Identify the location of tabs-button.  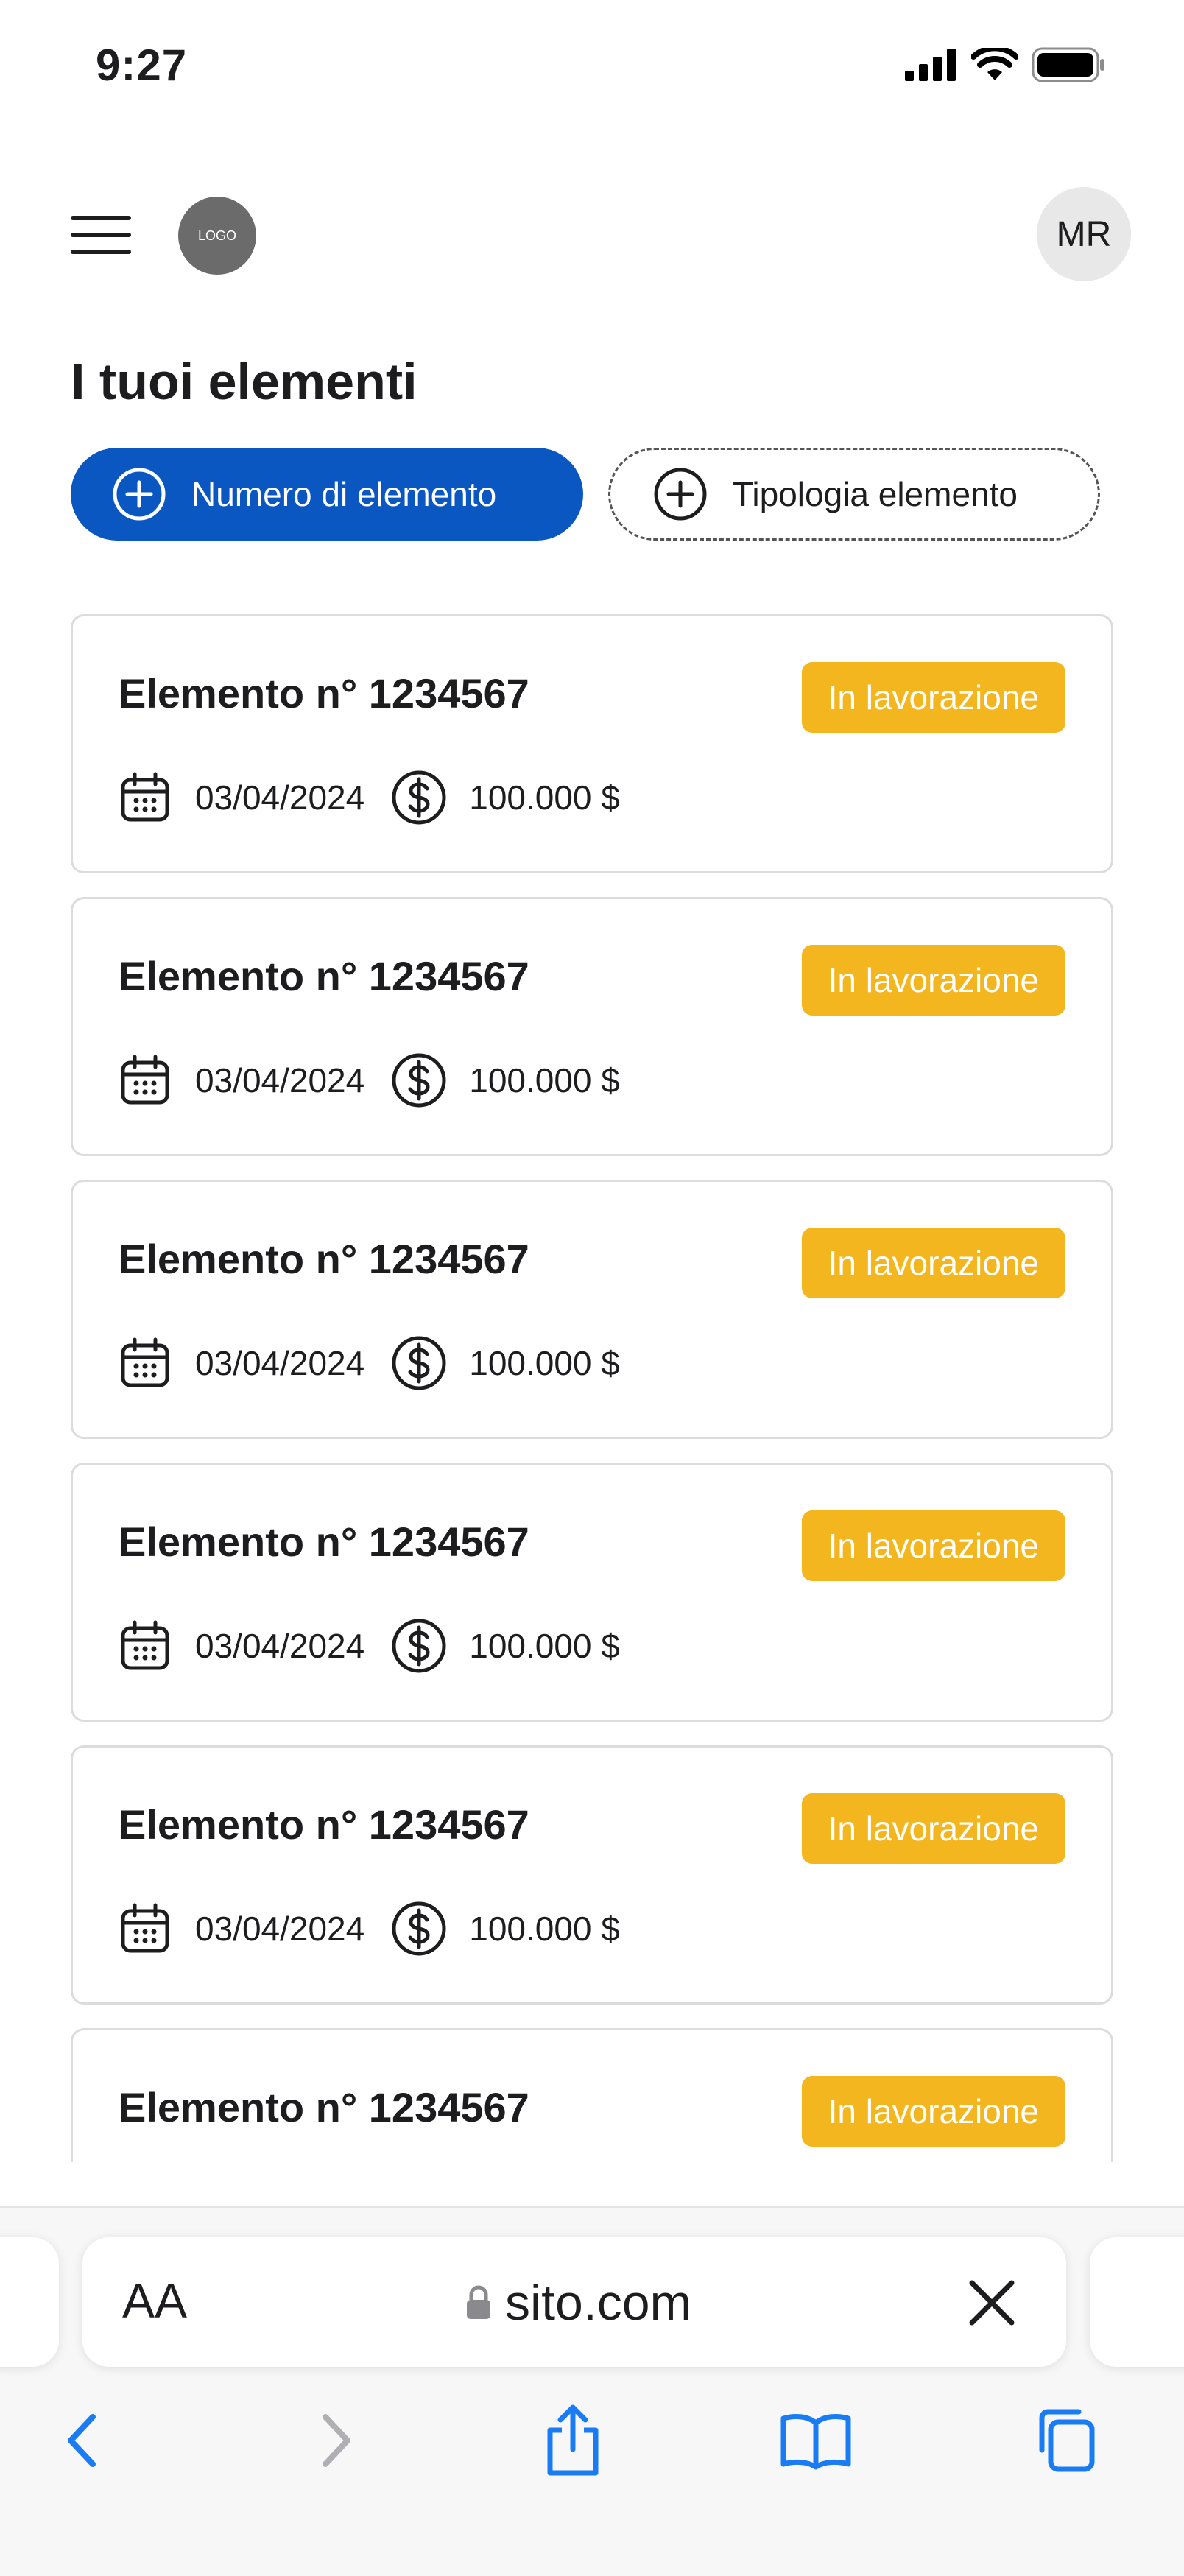
(1063, 2440).